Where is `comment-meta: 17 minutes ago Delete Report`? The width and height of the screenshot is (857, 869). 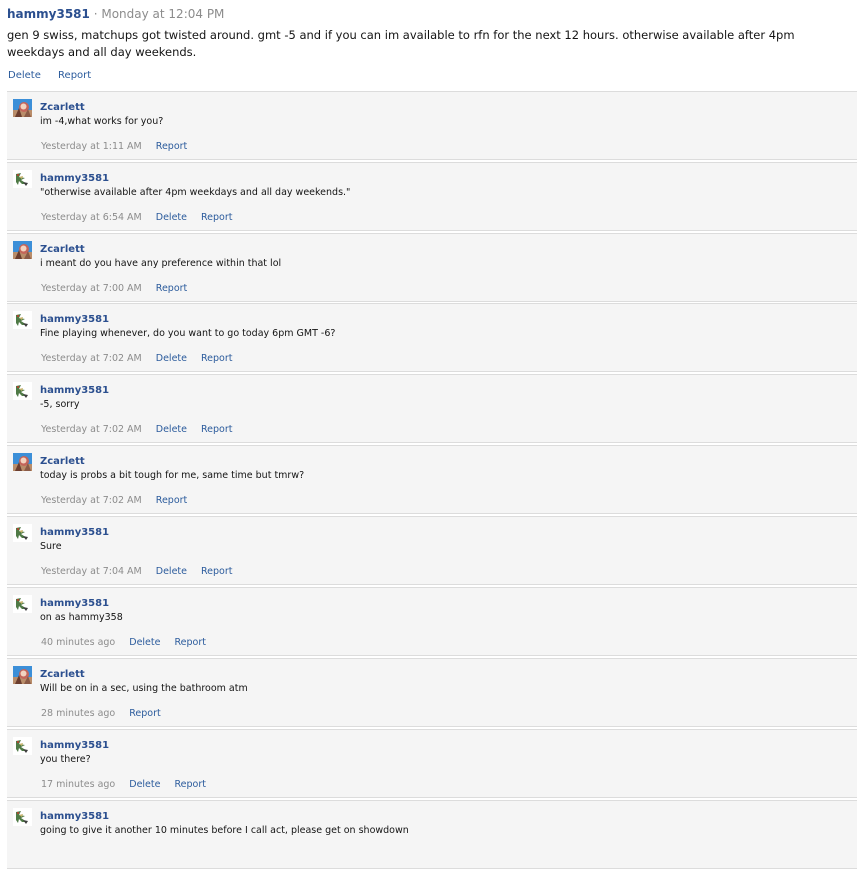
comment-meta: 17 minutes ago Delete Report is located at coordinates (130, 785).